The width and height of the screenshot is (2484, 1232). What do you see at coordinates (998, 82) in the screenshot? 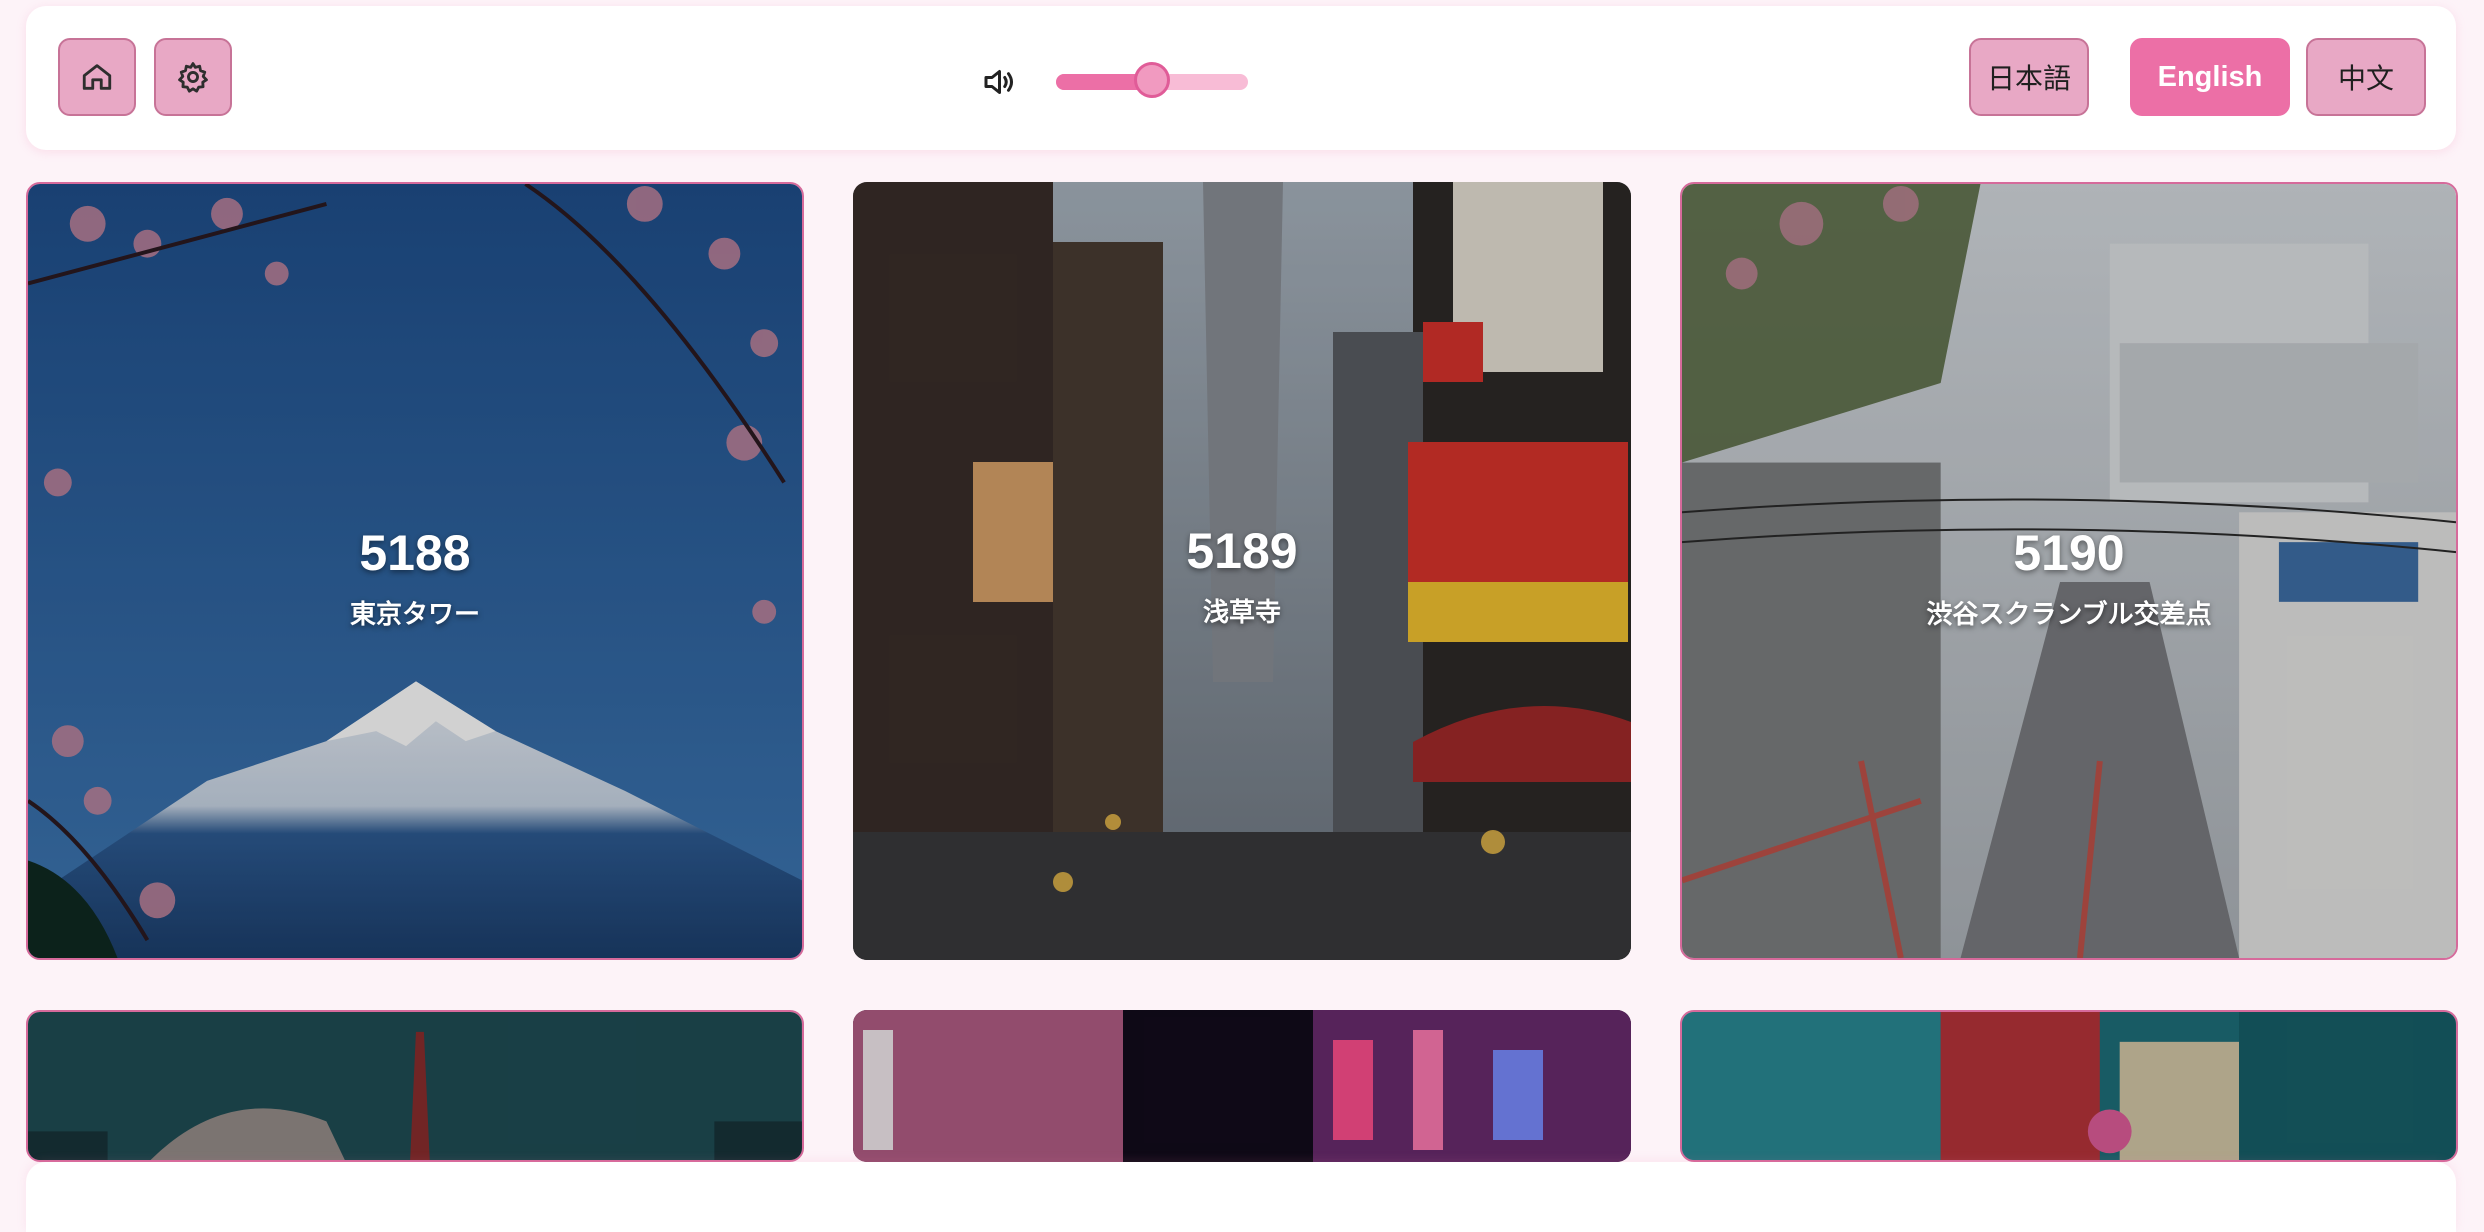
I see `volume-icon` at bounding box center [998, 82].